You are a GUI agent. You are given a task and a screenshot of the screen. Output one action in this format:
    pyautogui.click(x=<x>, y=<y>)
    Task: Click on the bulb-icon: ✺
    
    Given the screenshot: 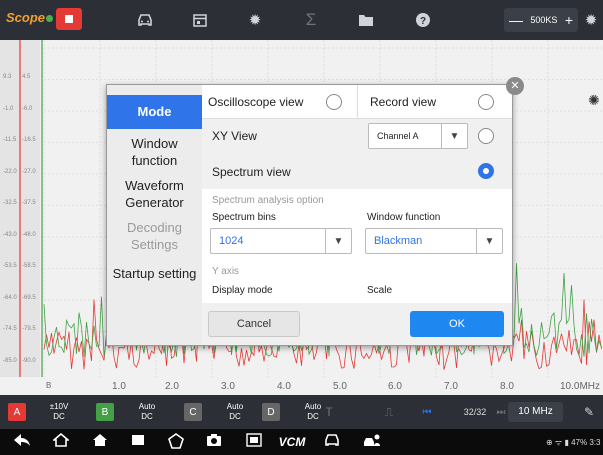 What is the action you would take?
    pyautogui.click(x=594, y=100)
    